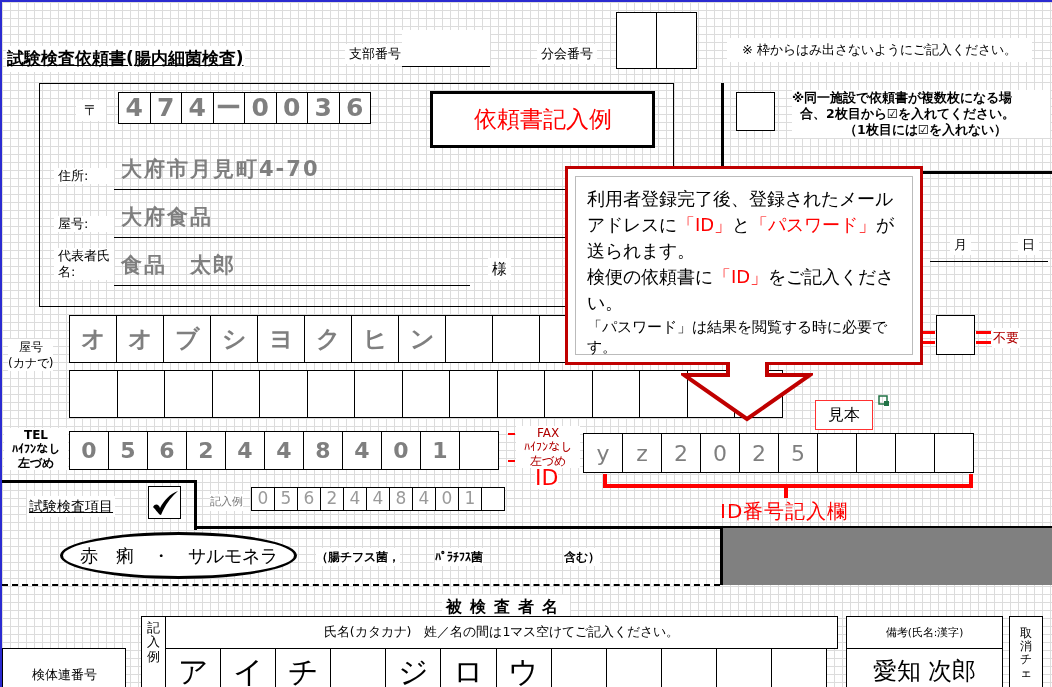 The width and height of the screenshot is (1052, 687). I want to click on day-label: 日, so click(1028, 245).